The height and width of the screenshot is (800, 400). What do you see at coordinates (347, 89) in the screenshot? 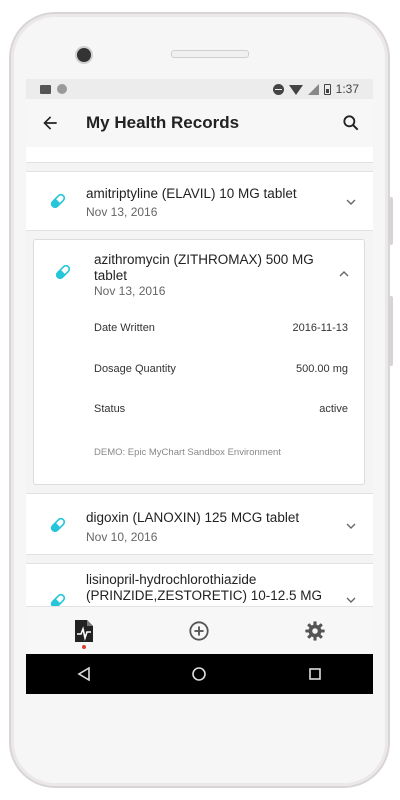
I see `status-time: 1:37` at bounding box center [347, 89].